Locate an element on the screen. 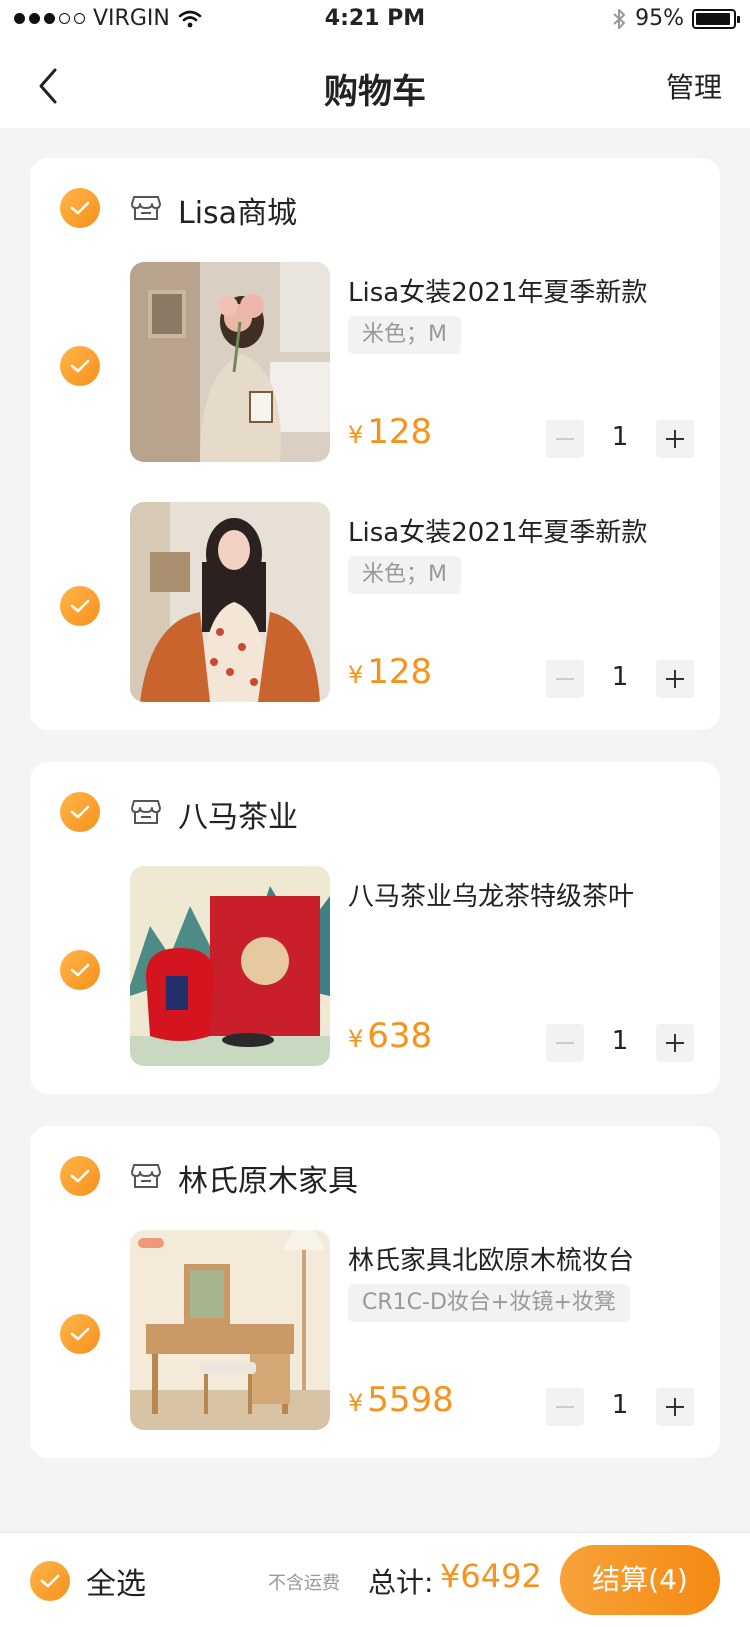 The image size is (750, 1627). checkout-bar: 全选 不含运费 总计: ¥6492 结算(4) is located at coordinates (375, 1579).